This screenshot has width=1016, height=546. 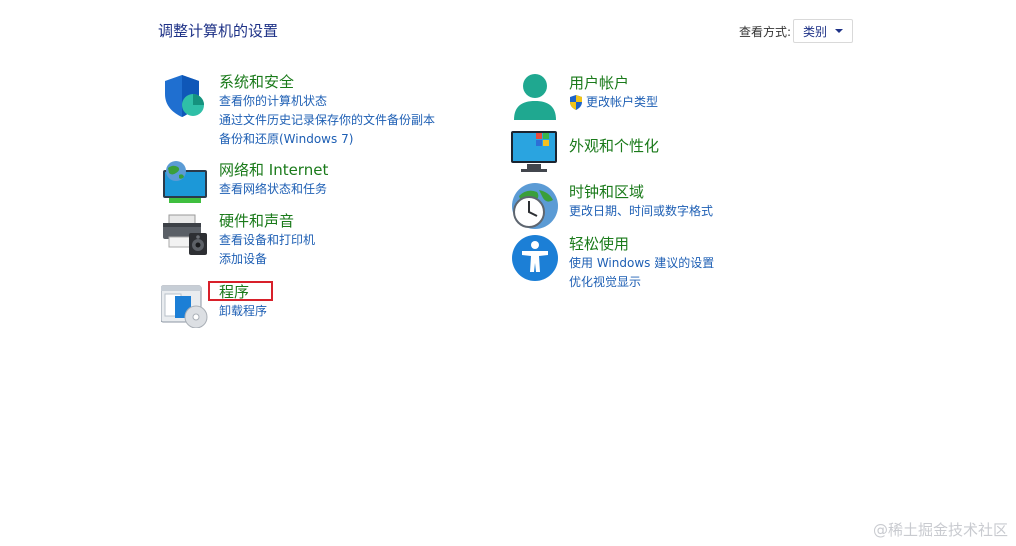 What do you see at coordinates (613, 83) in the screenshot?
I see `category-title-user-accounts: 用户帐户` at bounding box center [613, 83].